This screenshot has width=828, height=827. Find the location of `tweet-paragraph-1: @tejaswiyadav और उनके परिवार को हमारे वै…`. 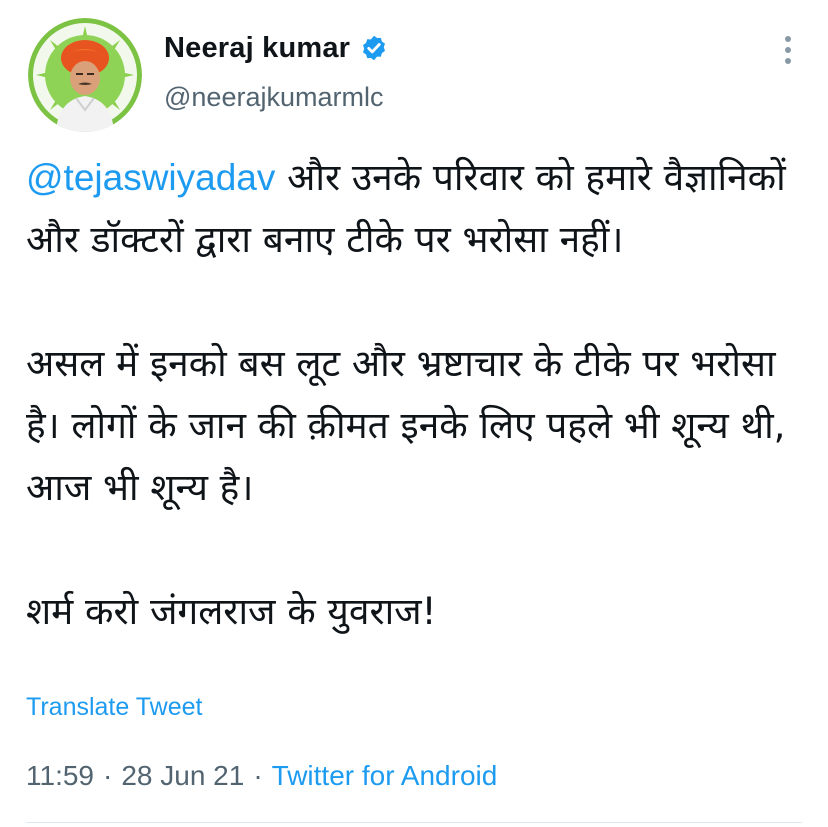

tweet-paragraph-1: @tejaswiyadav और उनके परिवार को हमारे वै… is located at coordinates (421, 209).